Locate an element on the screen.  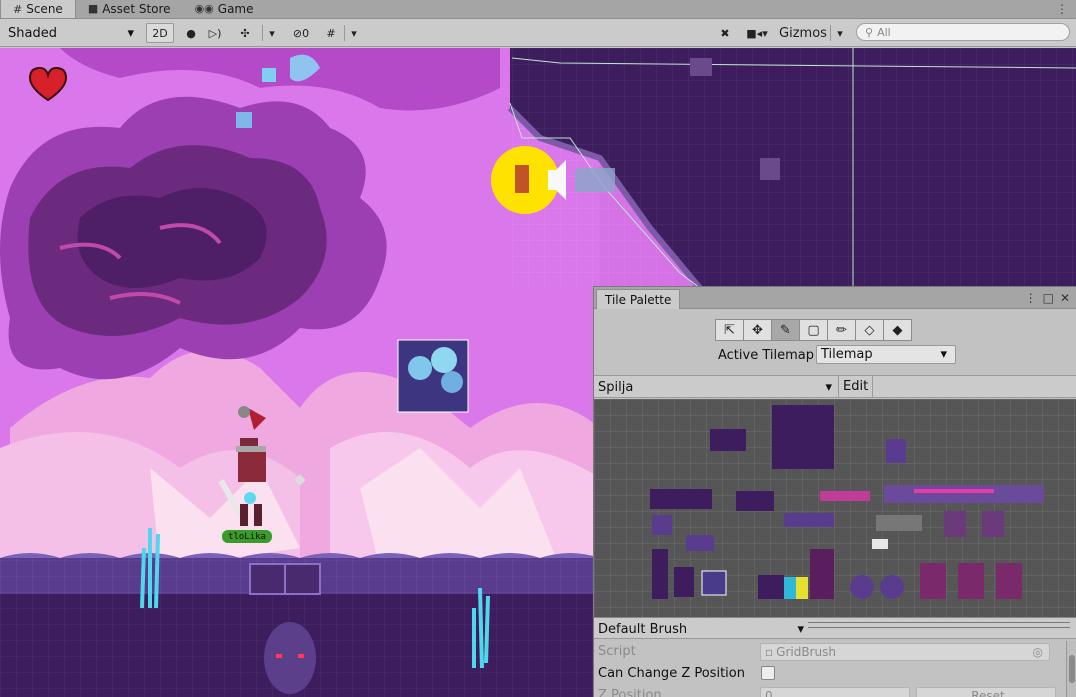
tab-scene: # Scene is located at coordinates (38, 9).